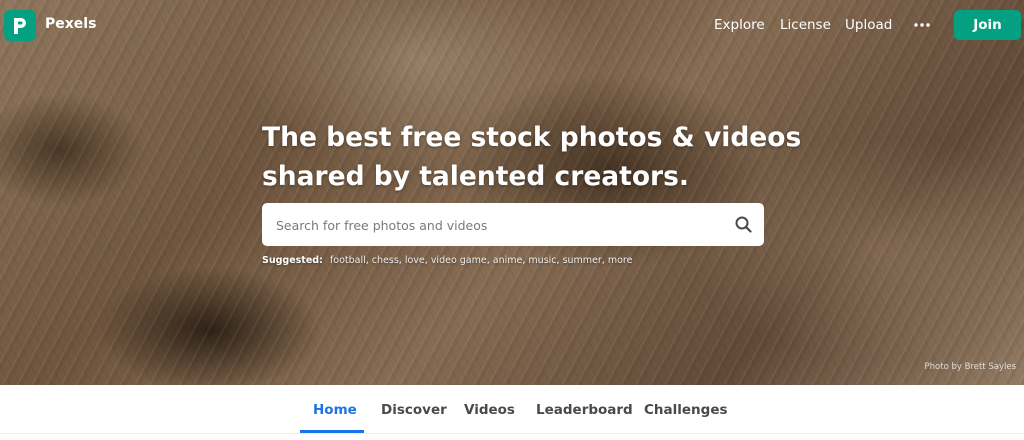 The image size is (1024, 440). What do you see at coordinates (970, 367) in the screenshot?
I see `photo-credit: Photo by Brett Sayles` at bounding box center [970, 367].